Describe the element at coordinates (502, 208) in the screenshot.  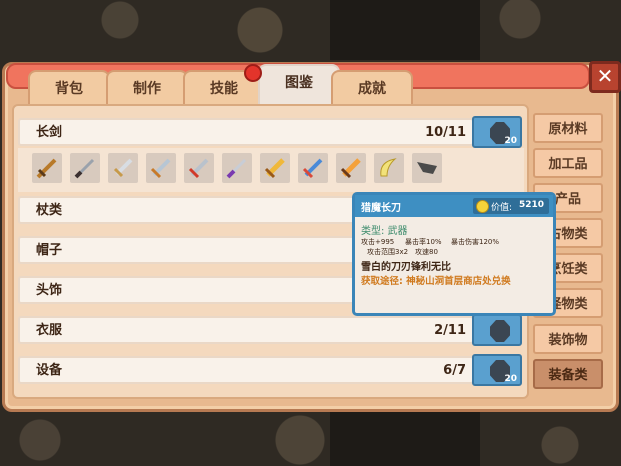
I see `price-label: 价值:` at that location.